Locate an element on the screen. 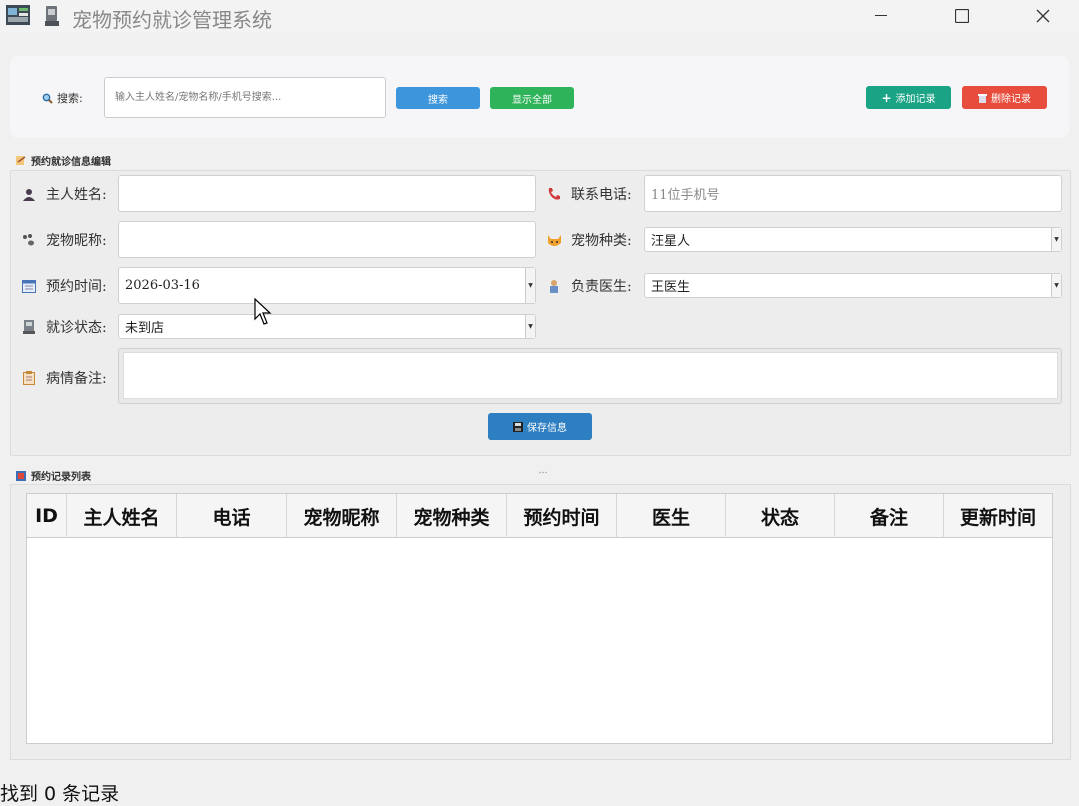 This screenshot has width=1079, height=806. appointment-time-label: 预约时间: is located at coordinates (63, 286).